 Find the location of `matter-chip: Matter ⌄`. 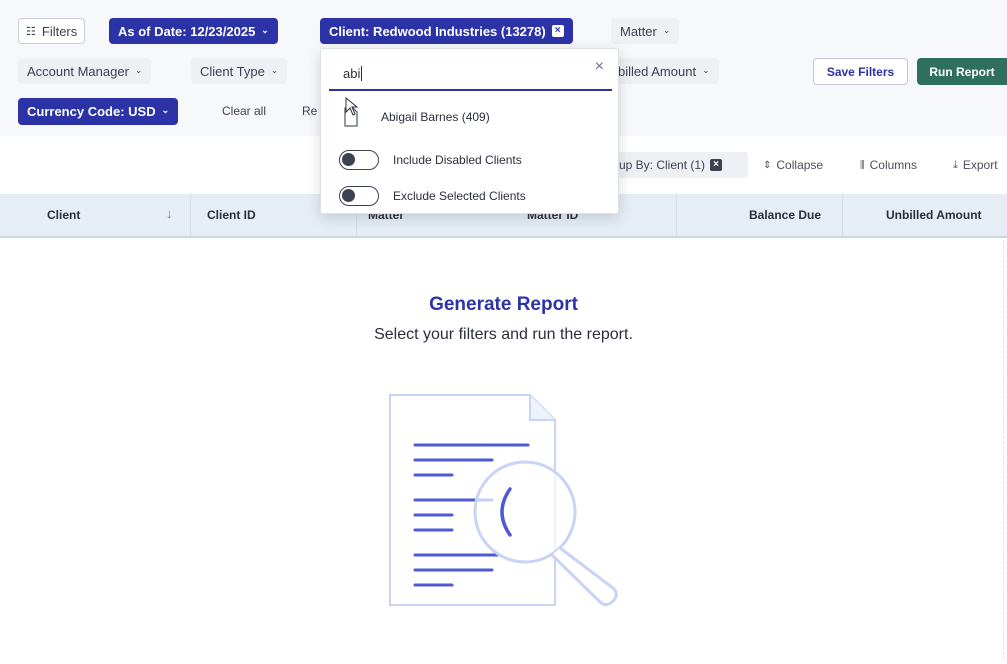

matter-chip: Matter ⌄ is located at coordinates (645, 31).